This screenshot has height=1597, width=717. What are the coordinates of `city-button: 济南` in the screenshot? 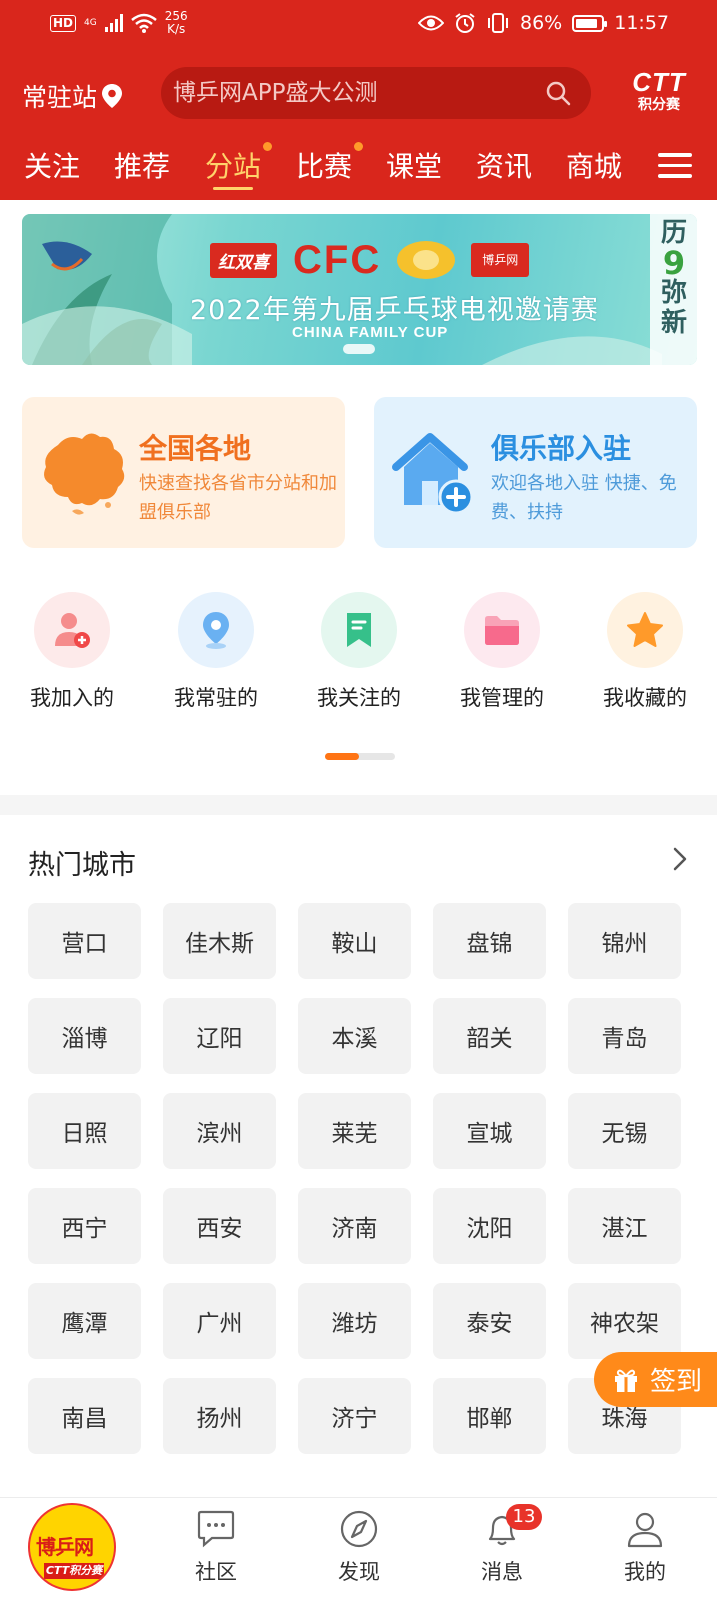 It's located at (354, 1226).